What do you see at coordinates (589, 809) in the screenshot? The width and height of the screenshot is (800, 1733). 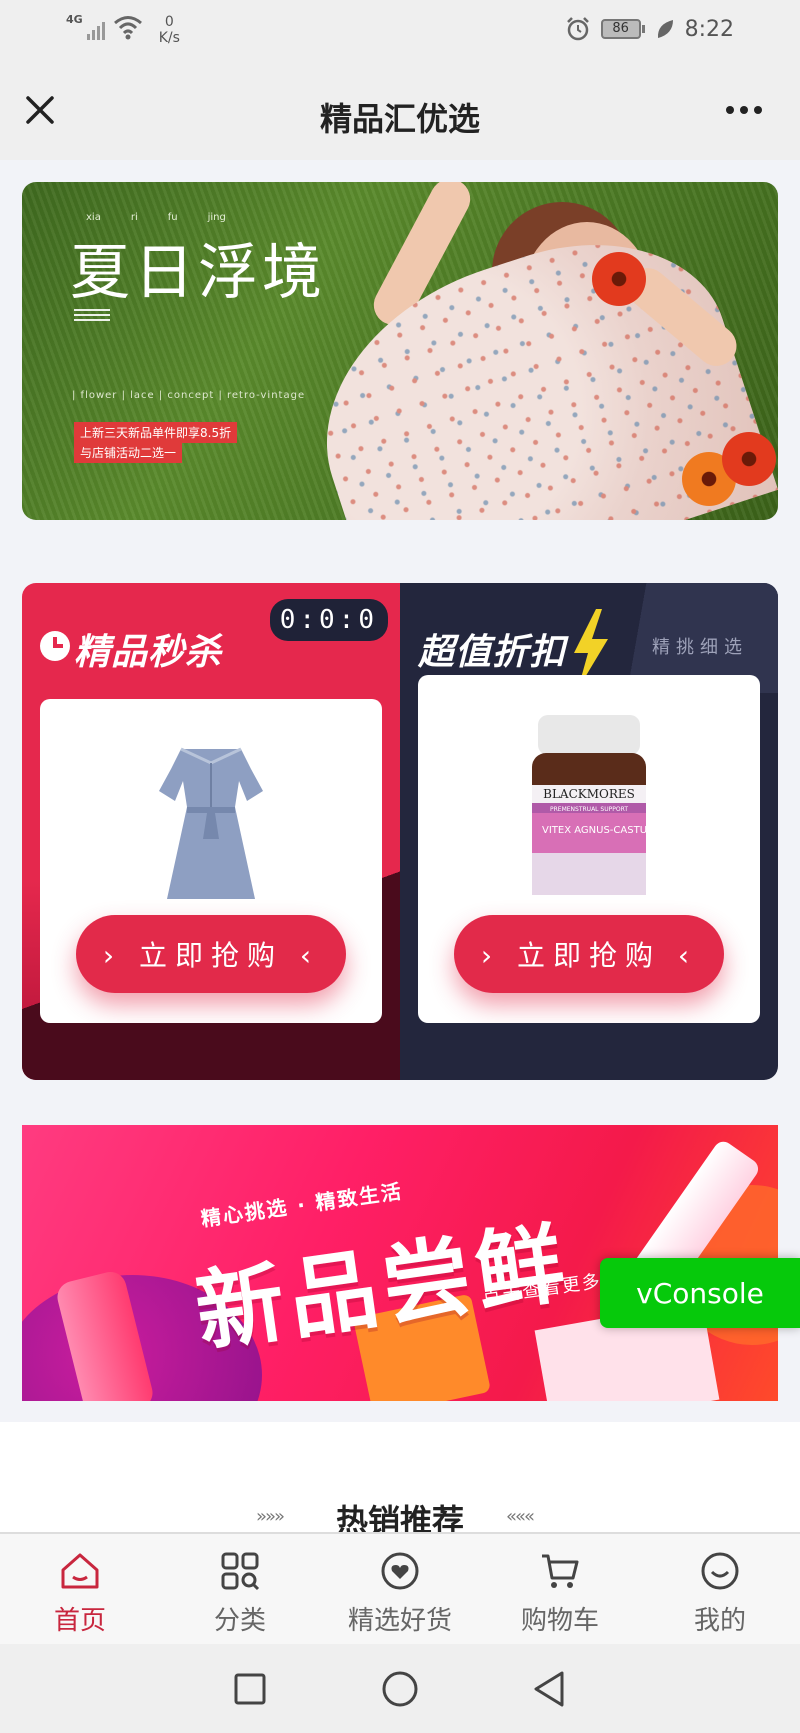 I see `svg-text: PREMENSTRUAL SUPPORT` at bounding box center [589, 809].